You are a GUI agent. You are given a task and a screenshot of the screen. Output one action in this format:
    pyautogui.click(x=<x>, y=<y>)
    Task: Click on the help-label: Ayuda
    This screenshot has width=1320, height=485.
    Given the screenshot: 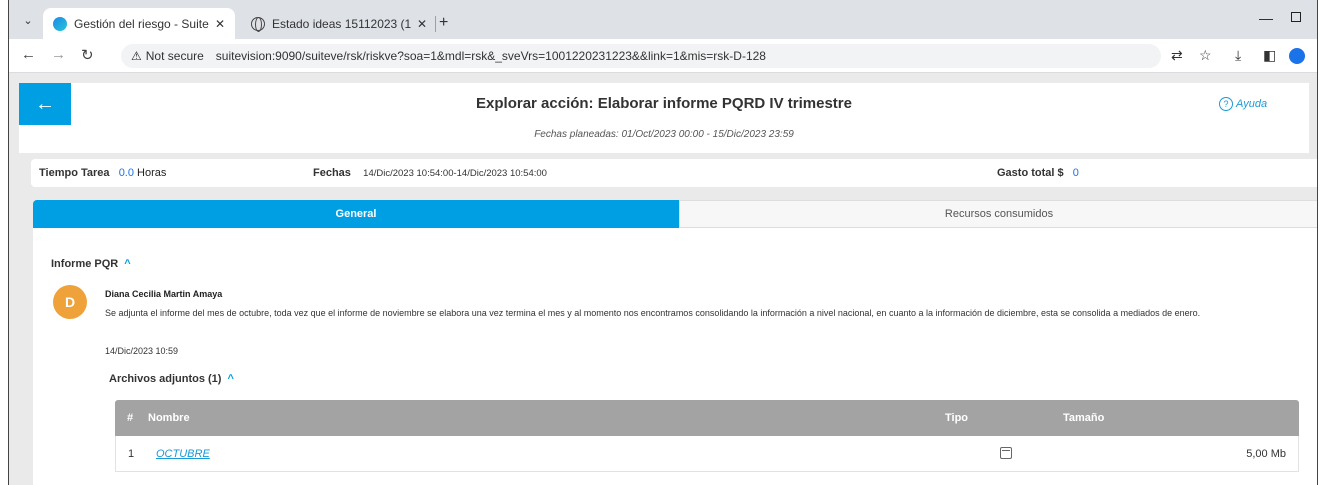 What is the action you would take?
    pyautogui.click(x=1252, y=104)
    